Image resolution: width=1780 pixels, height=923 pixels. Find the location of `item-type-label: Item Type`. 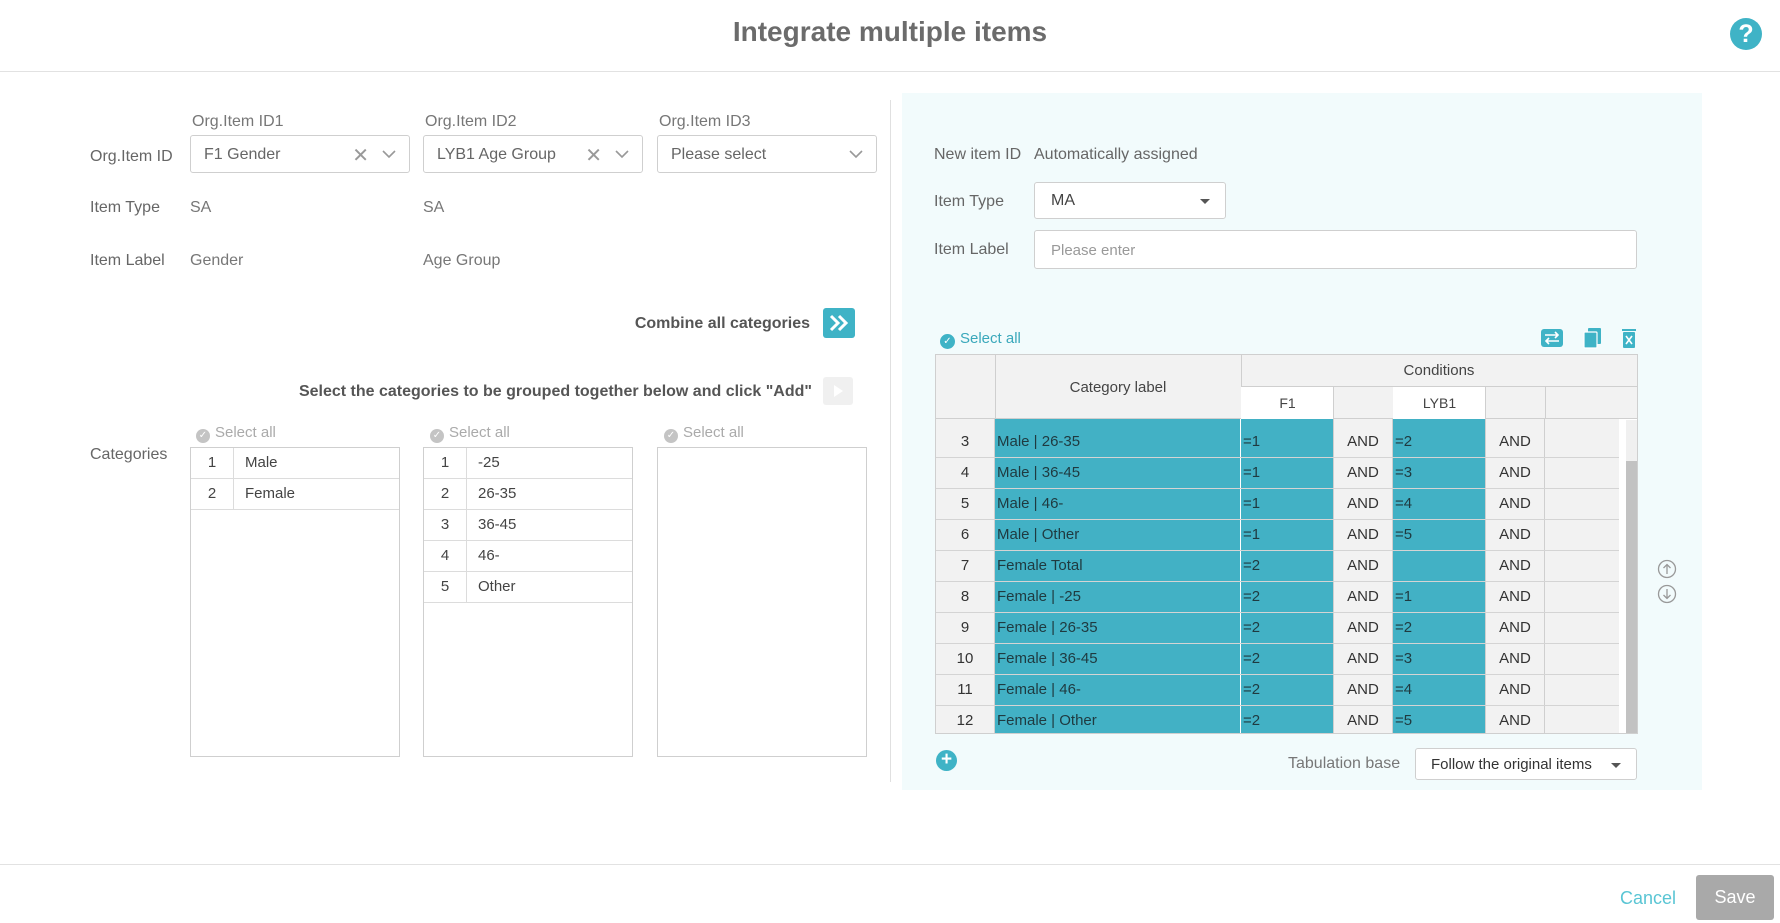

item-type-label: Item Type is located at coordinates (125, 207).